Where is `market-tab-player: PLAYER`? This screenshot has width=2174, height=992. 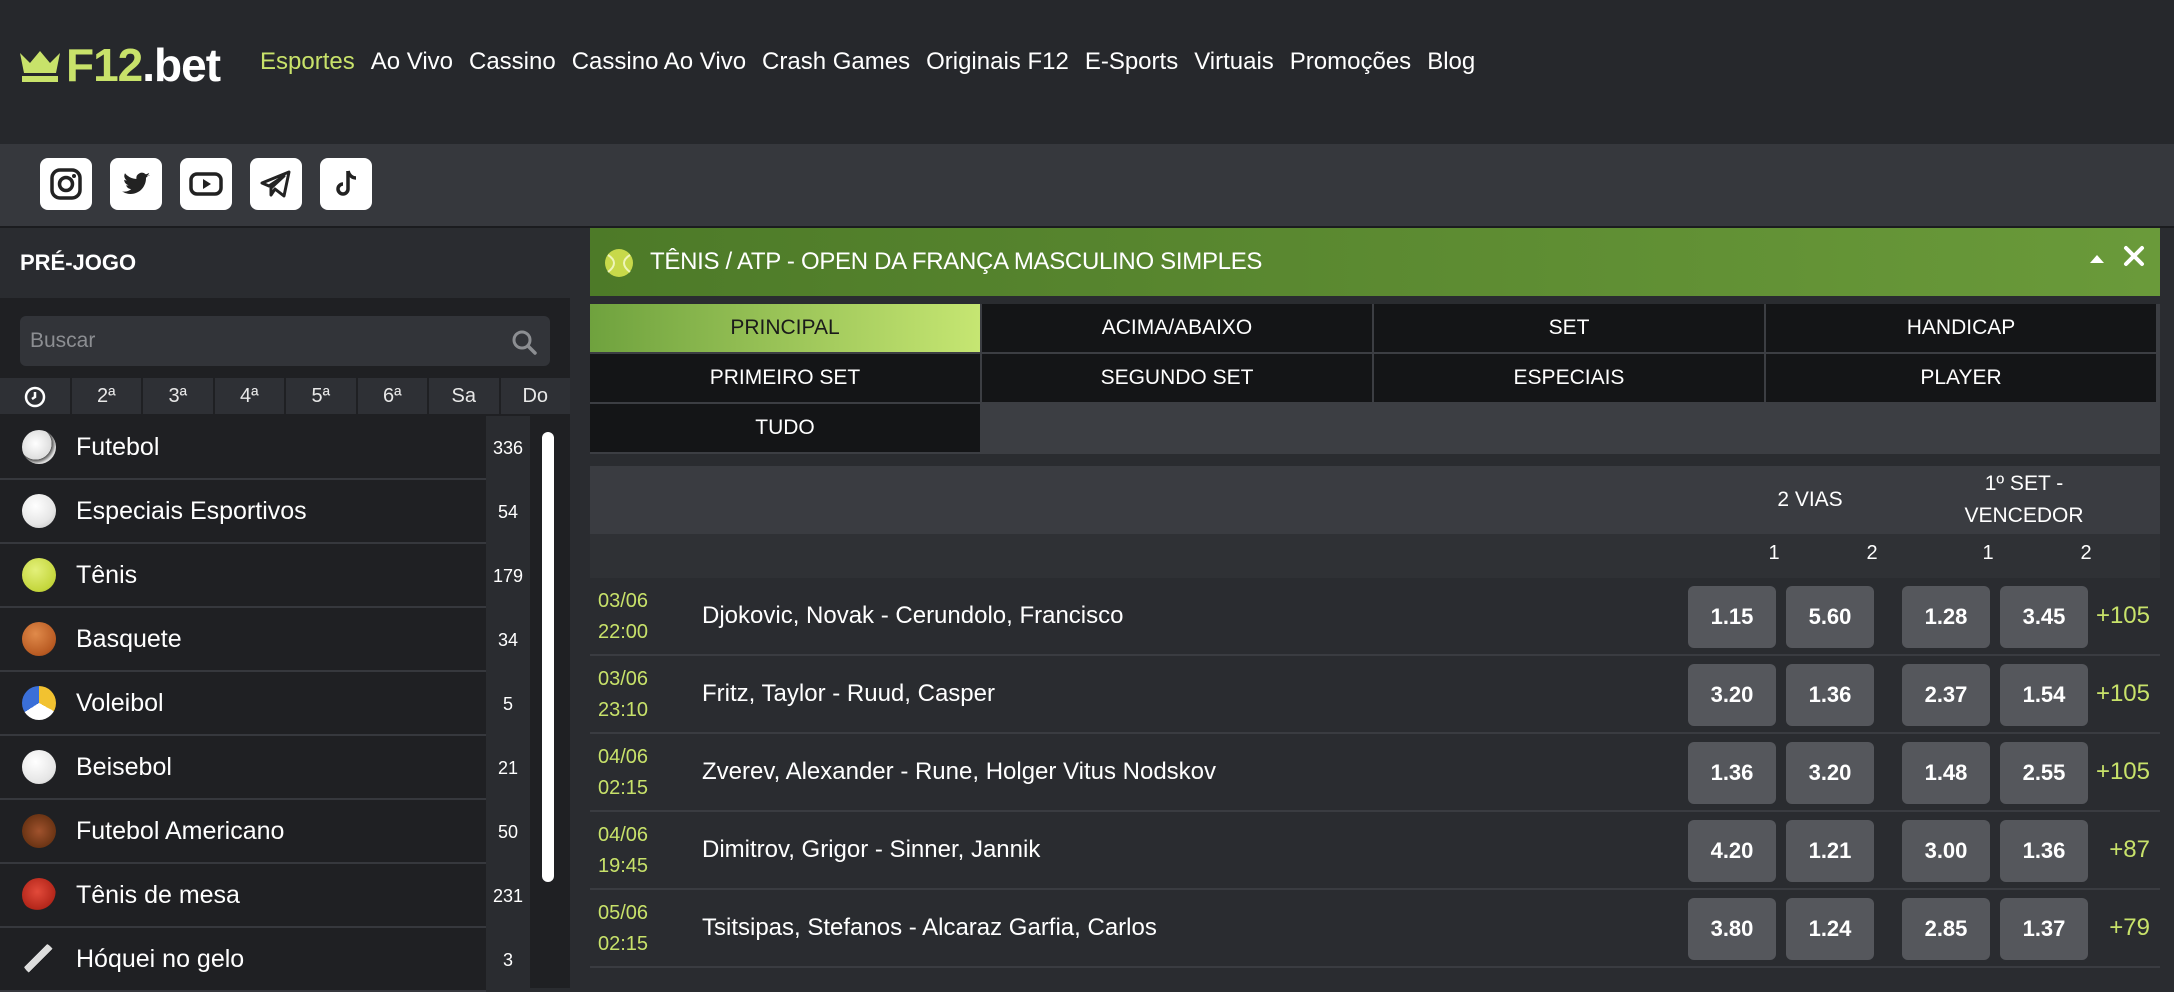
market-tab-player: PLAYER is located at coordinates (1961, 378).